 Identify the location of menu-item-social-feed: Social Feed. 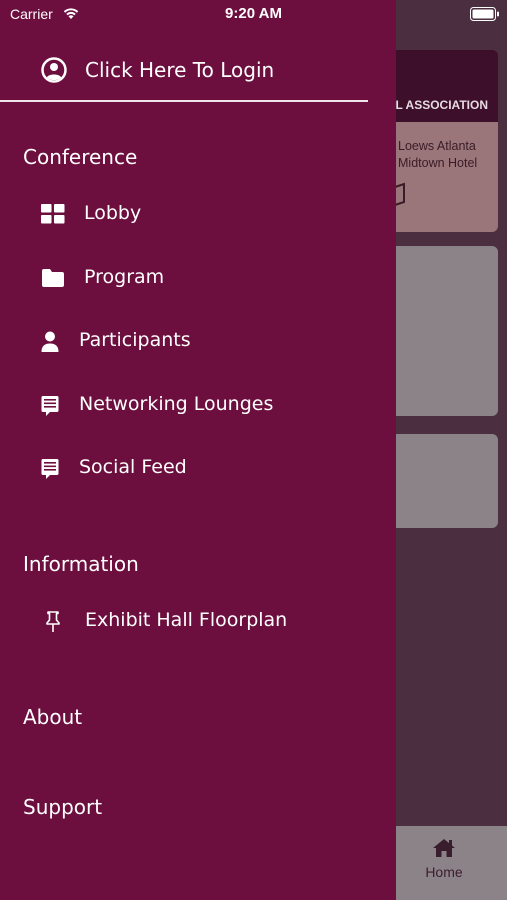
(198, 468).